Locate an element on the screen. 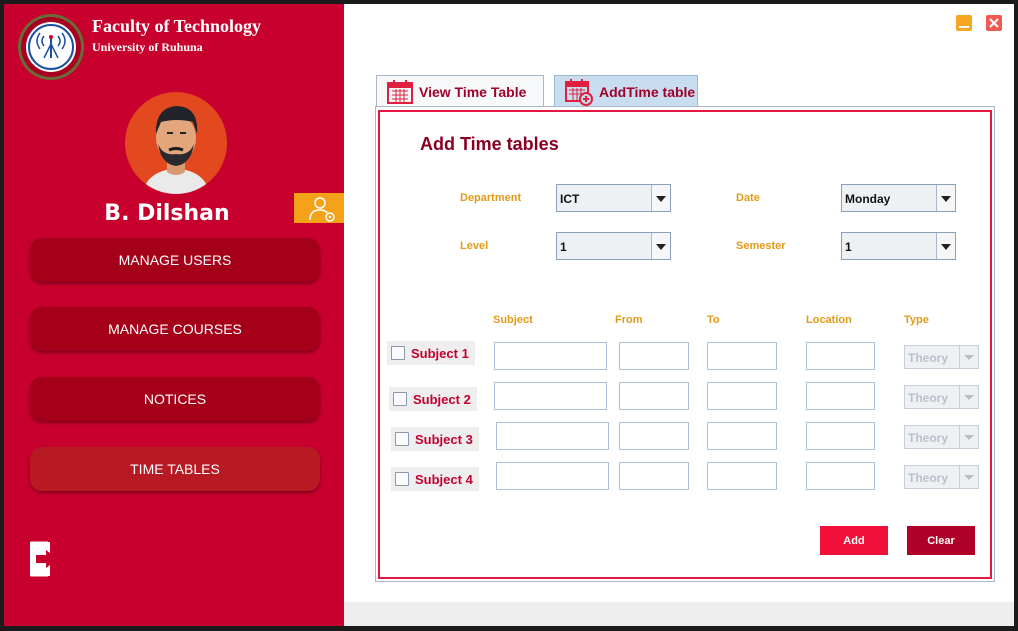 This screenshot has height=631, width=1018. semester-value: 1 is located at coordinates (848, 247).